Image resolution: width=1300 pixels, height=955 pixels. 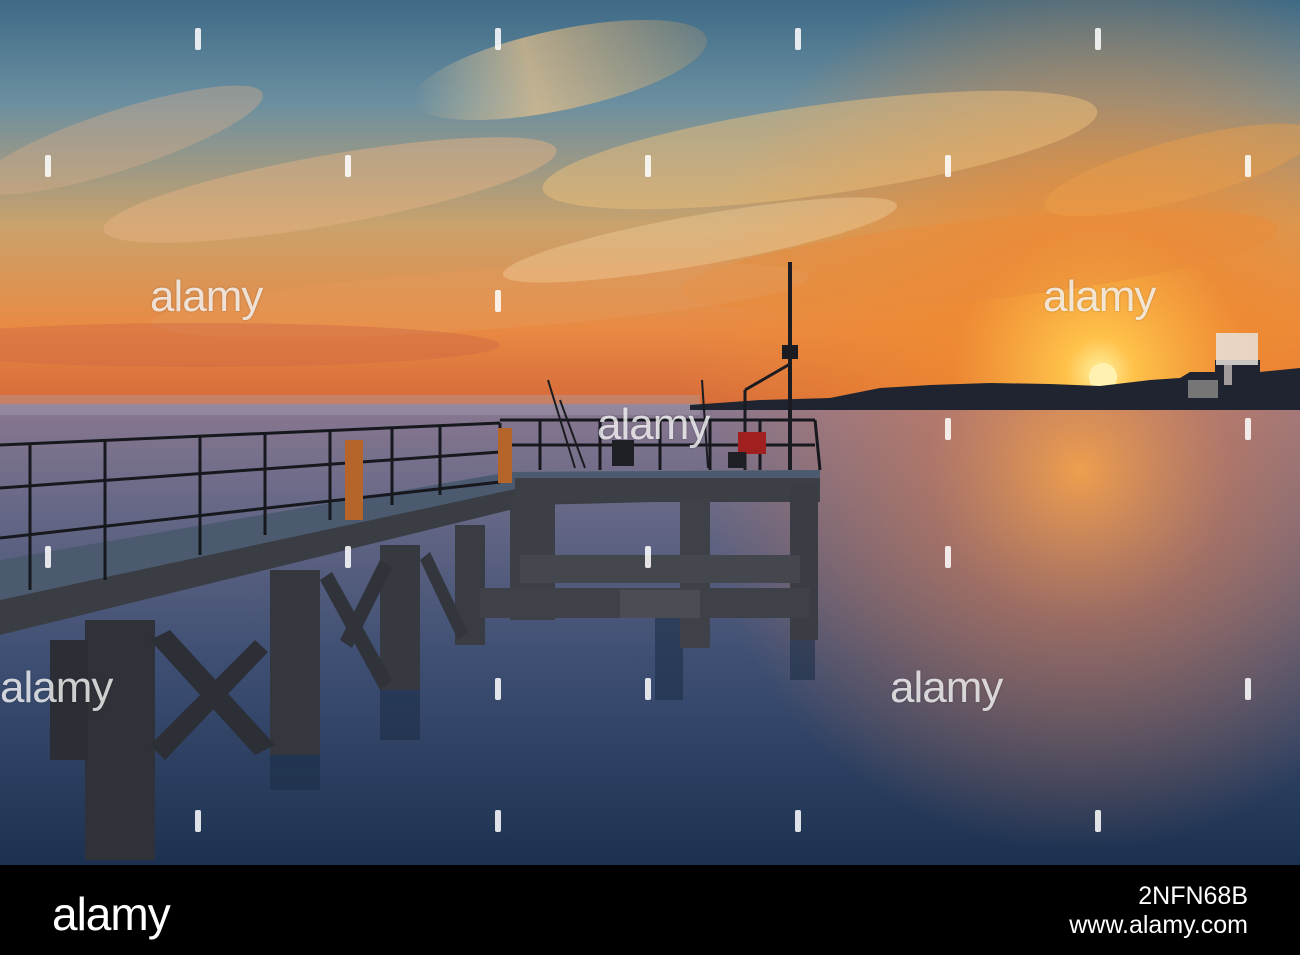 What do you see at coordinates (354, 480) in the screenshot?
I see `orange-post` at bounding box center [354, 480].